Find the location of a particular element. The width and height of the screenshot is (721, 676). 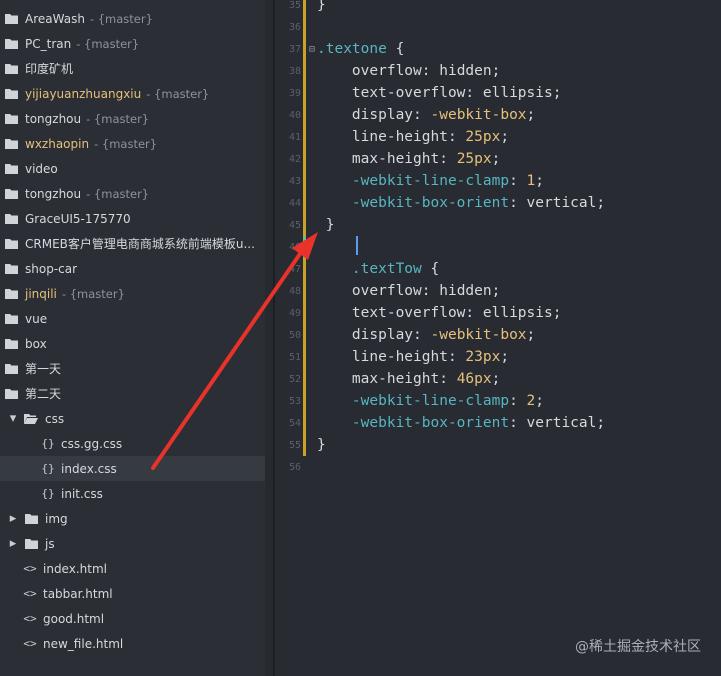

tree-item: PC_tran - {master} is located at coordinates (132, 43).